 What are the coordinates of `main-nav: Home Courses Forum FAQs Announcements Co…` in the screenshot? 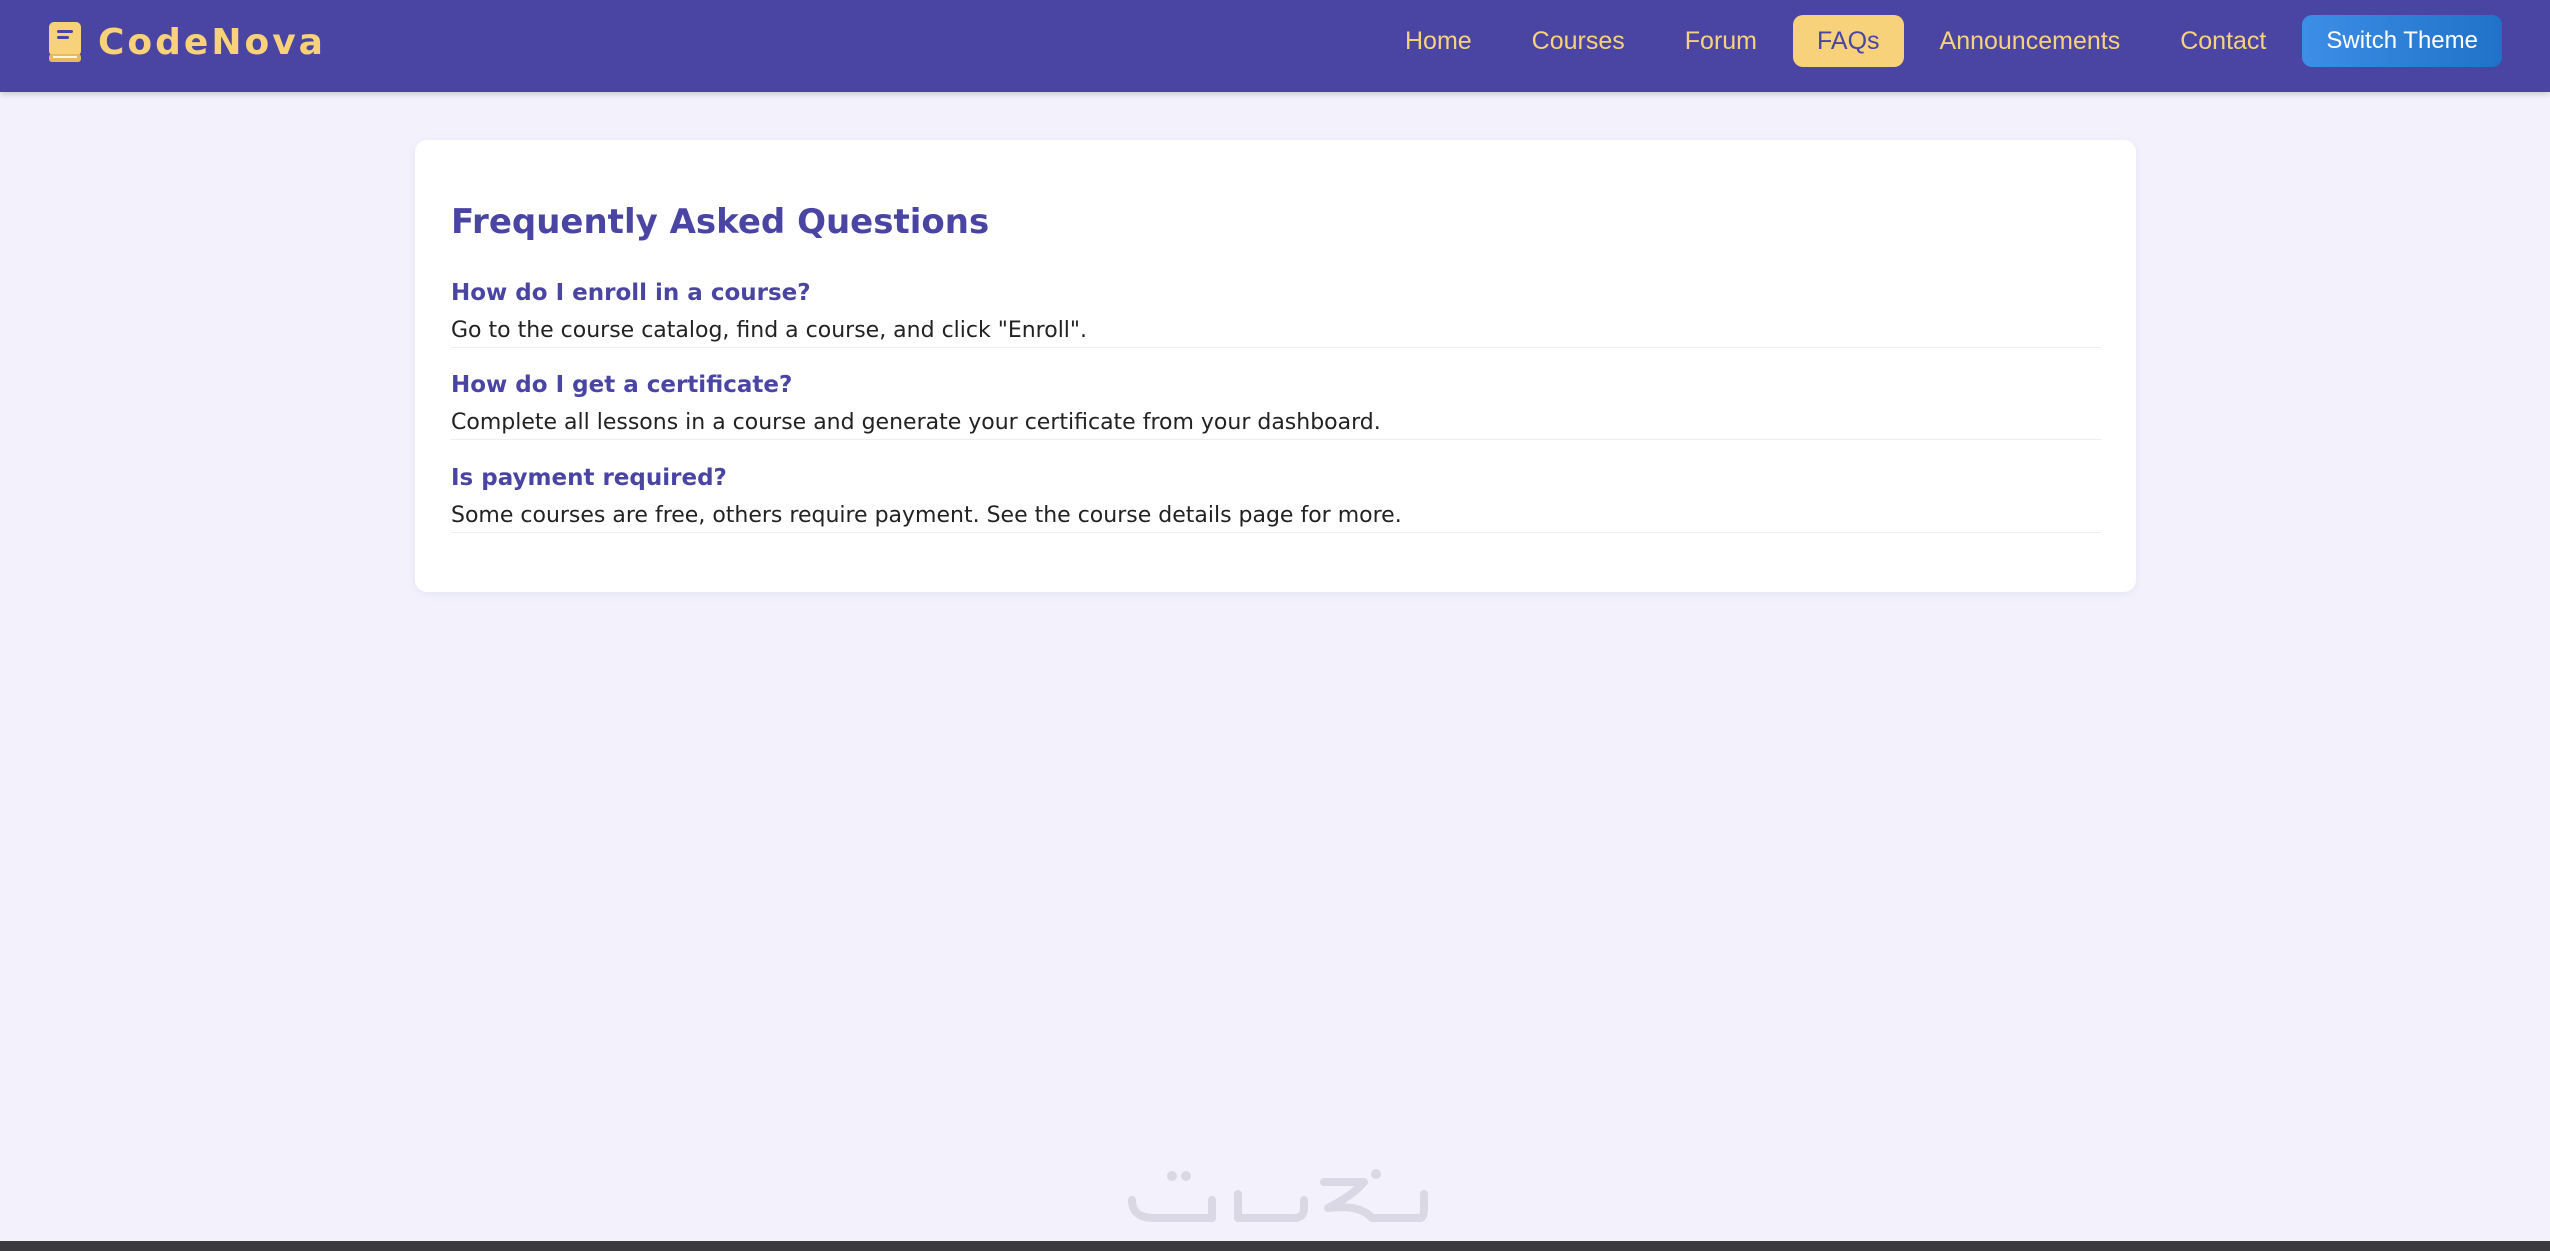 It's located at (1935, 41).